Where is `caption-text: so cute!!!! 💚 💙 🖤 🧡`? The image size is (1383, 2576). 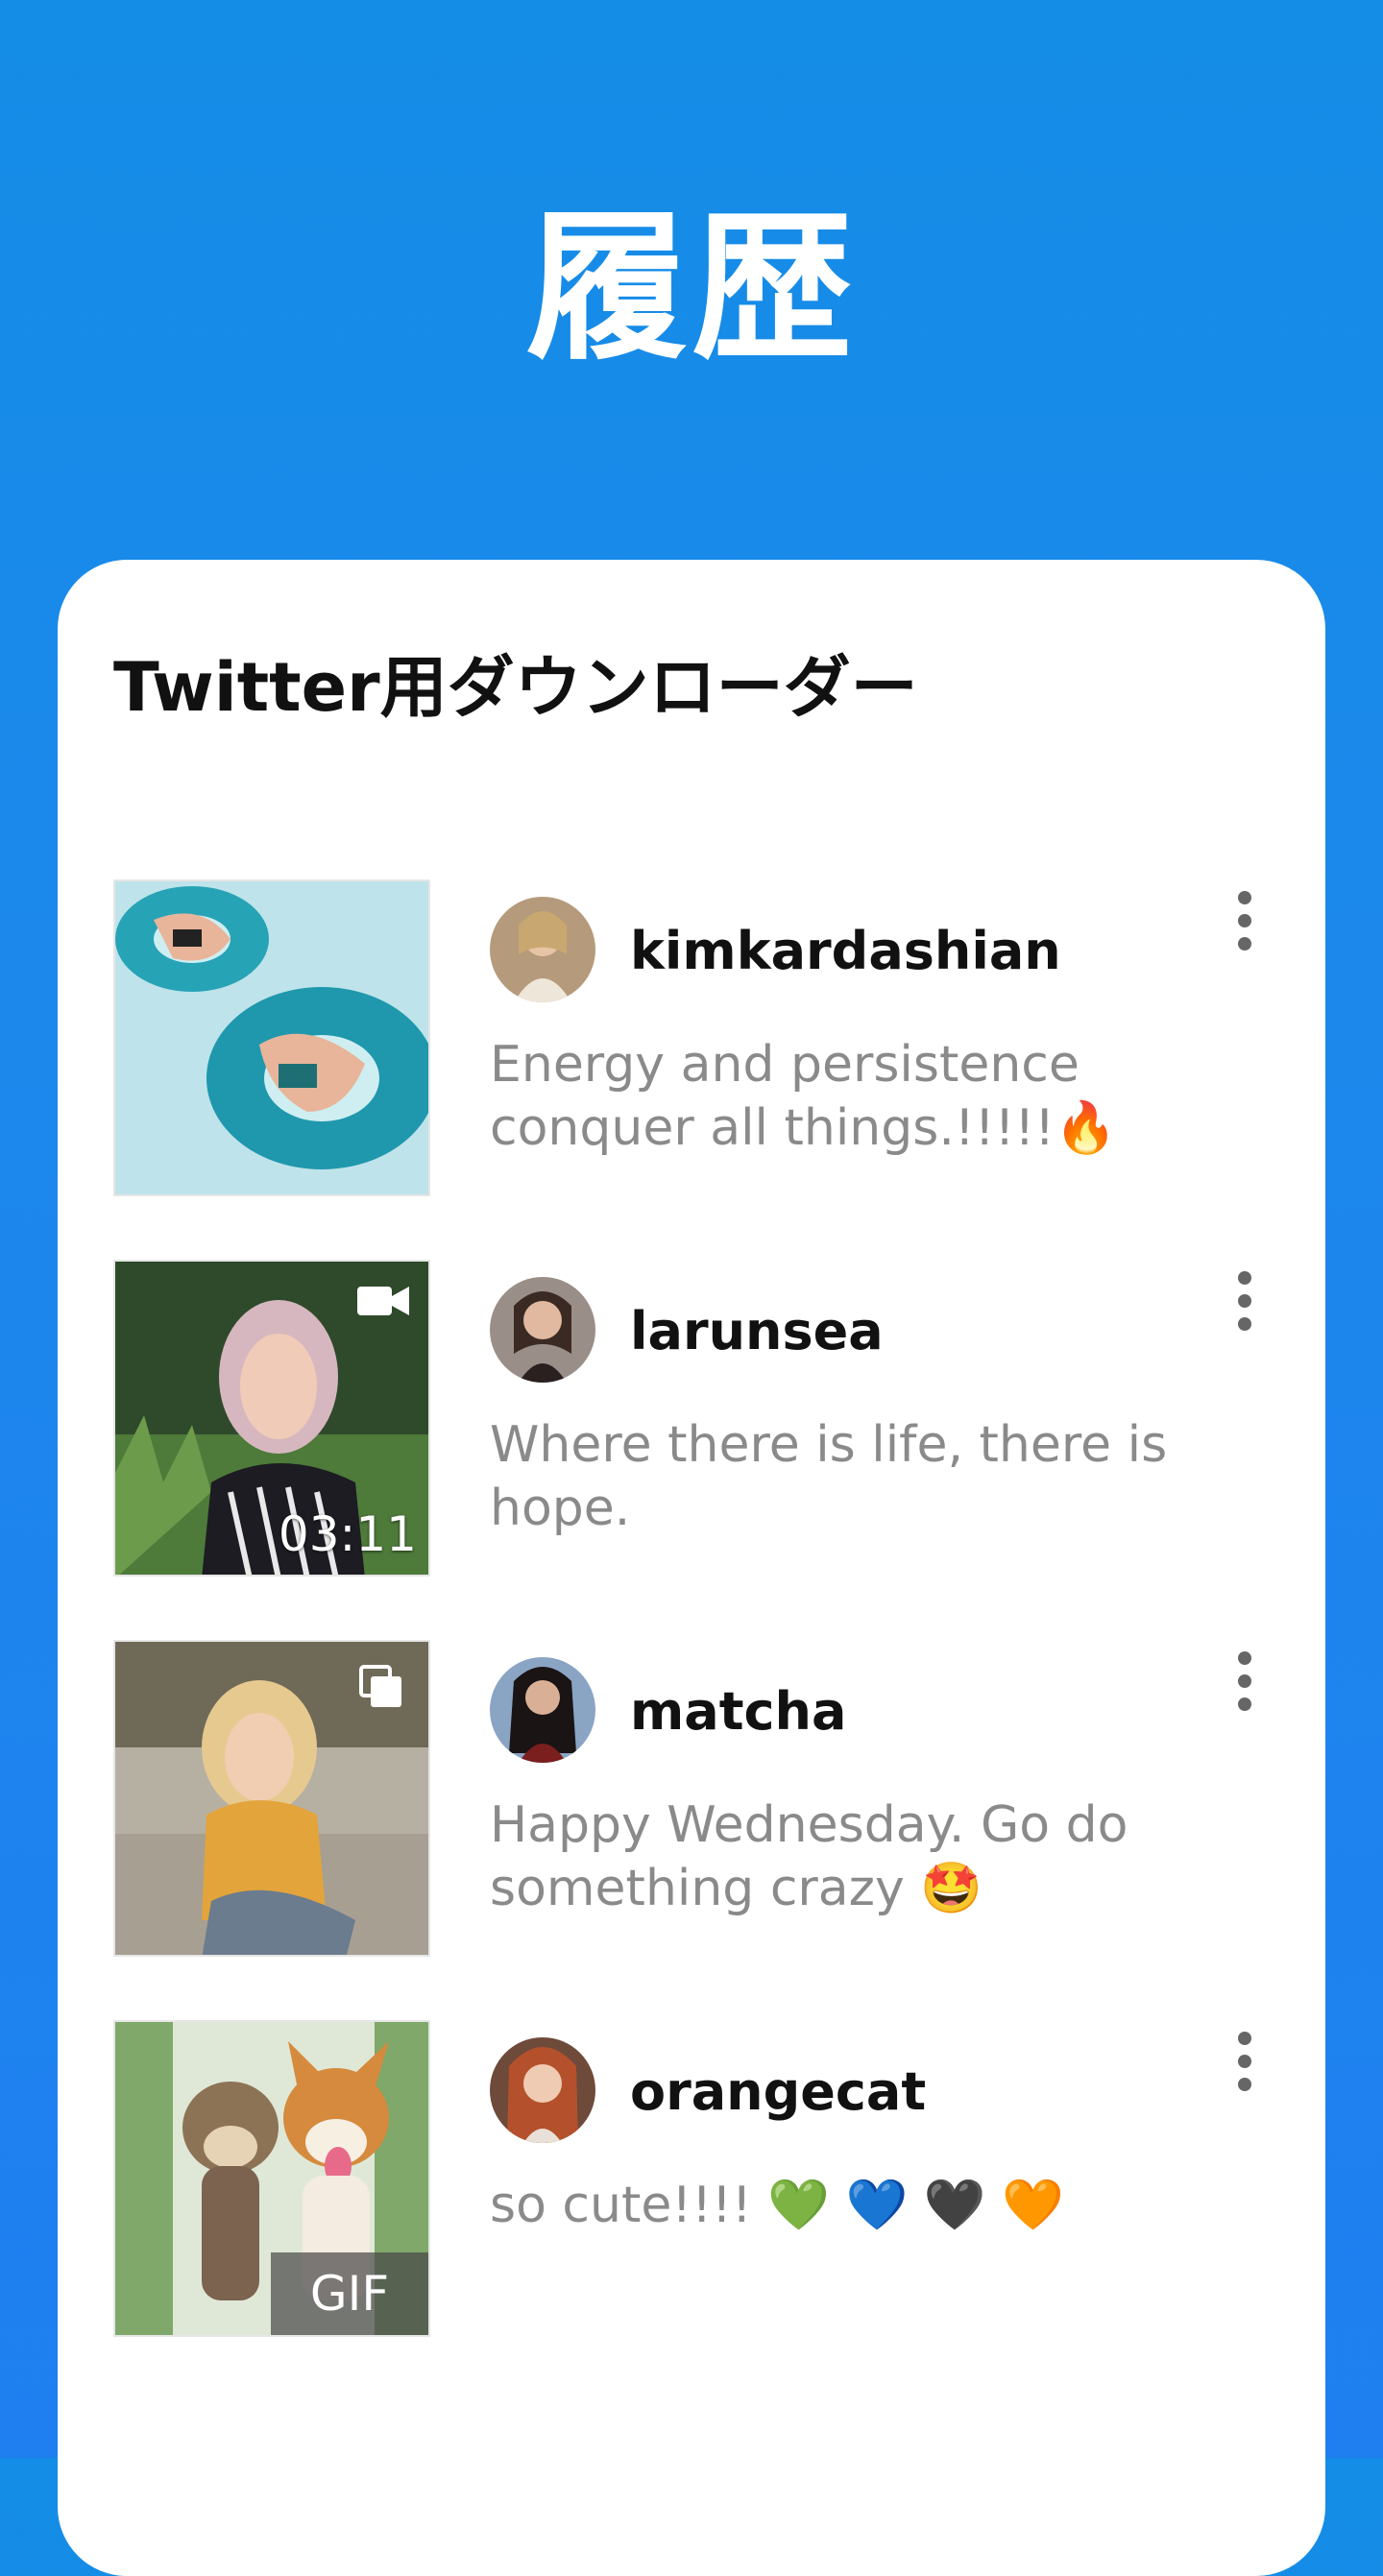 caption-text: so cute!!!! 💚 💙 🖤 🧡 is located at coordinates (777, 2205).